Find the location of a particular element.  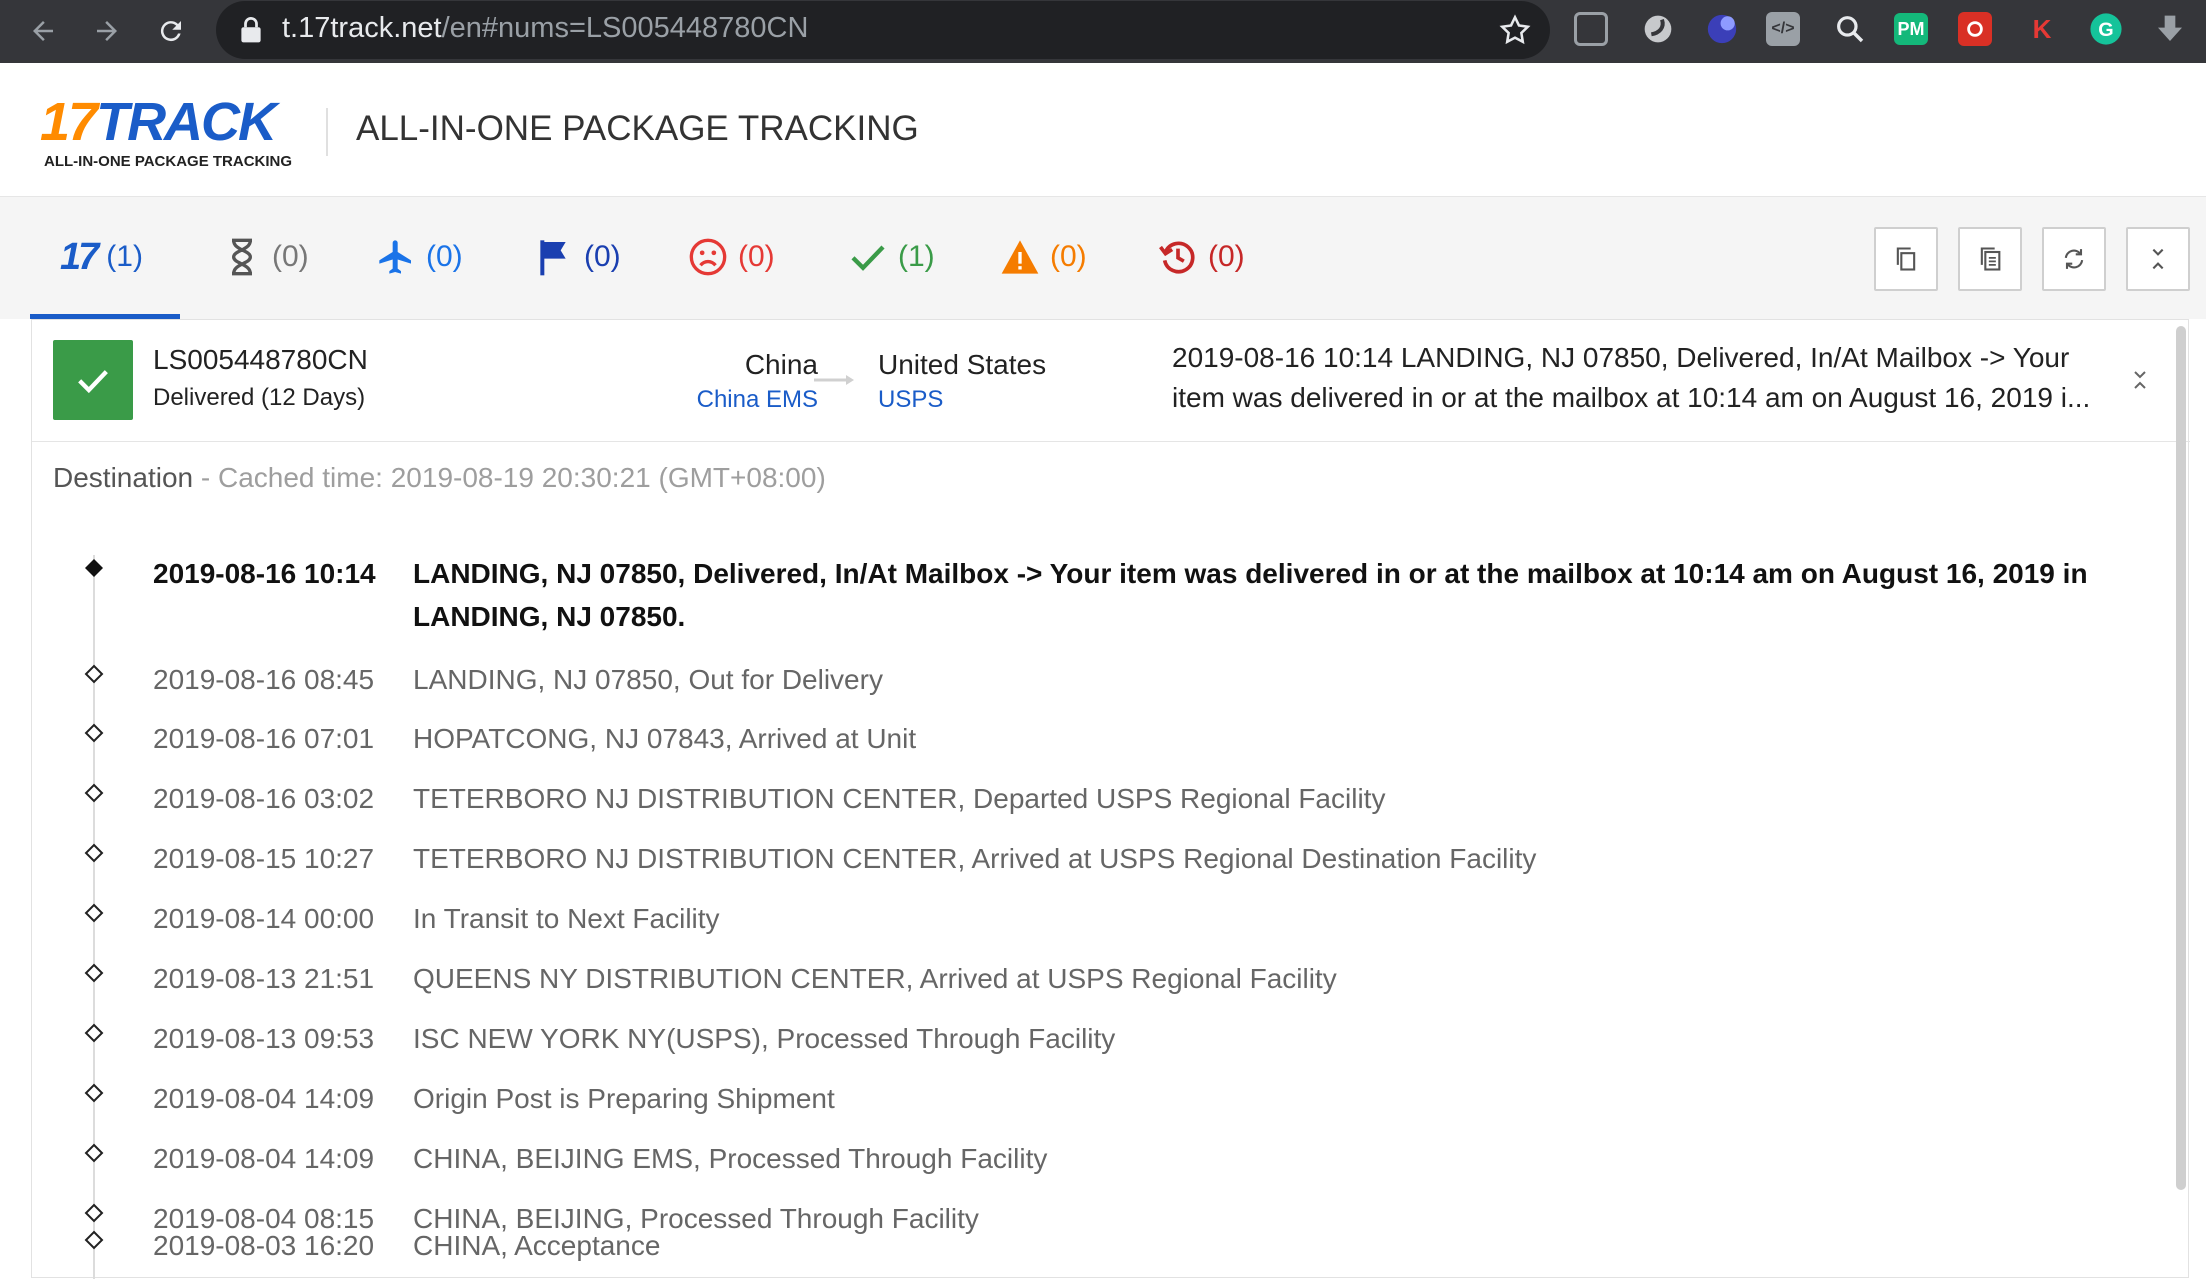

17track-logo: 17TRACK ALL-IN-ONE PACKAGE TRACKING is located at coordinates (175, 131).